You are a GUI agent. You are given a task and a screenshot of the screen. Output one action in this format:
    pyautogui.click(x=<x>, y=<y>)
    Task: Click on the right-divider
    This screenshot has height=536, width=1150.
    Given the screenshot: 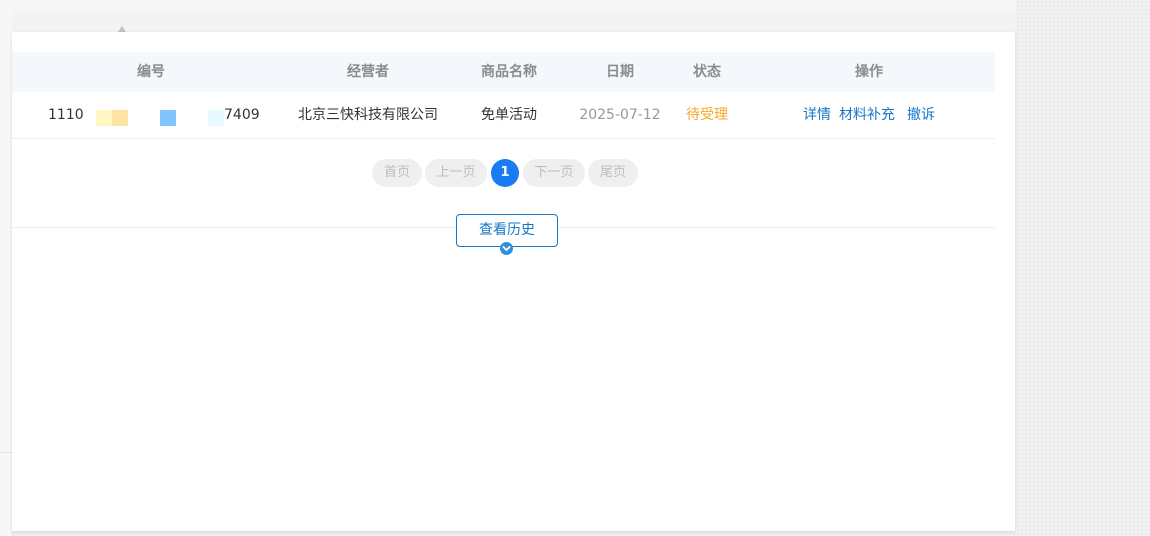 What is the action you would take?
    pyautogui.click(x=1083, y=10)
    